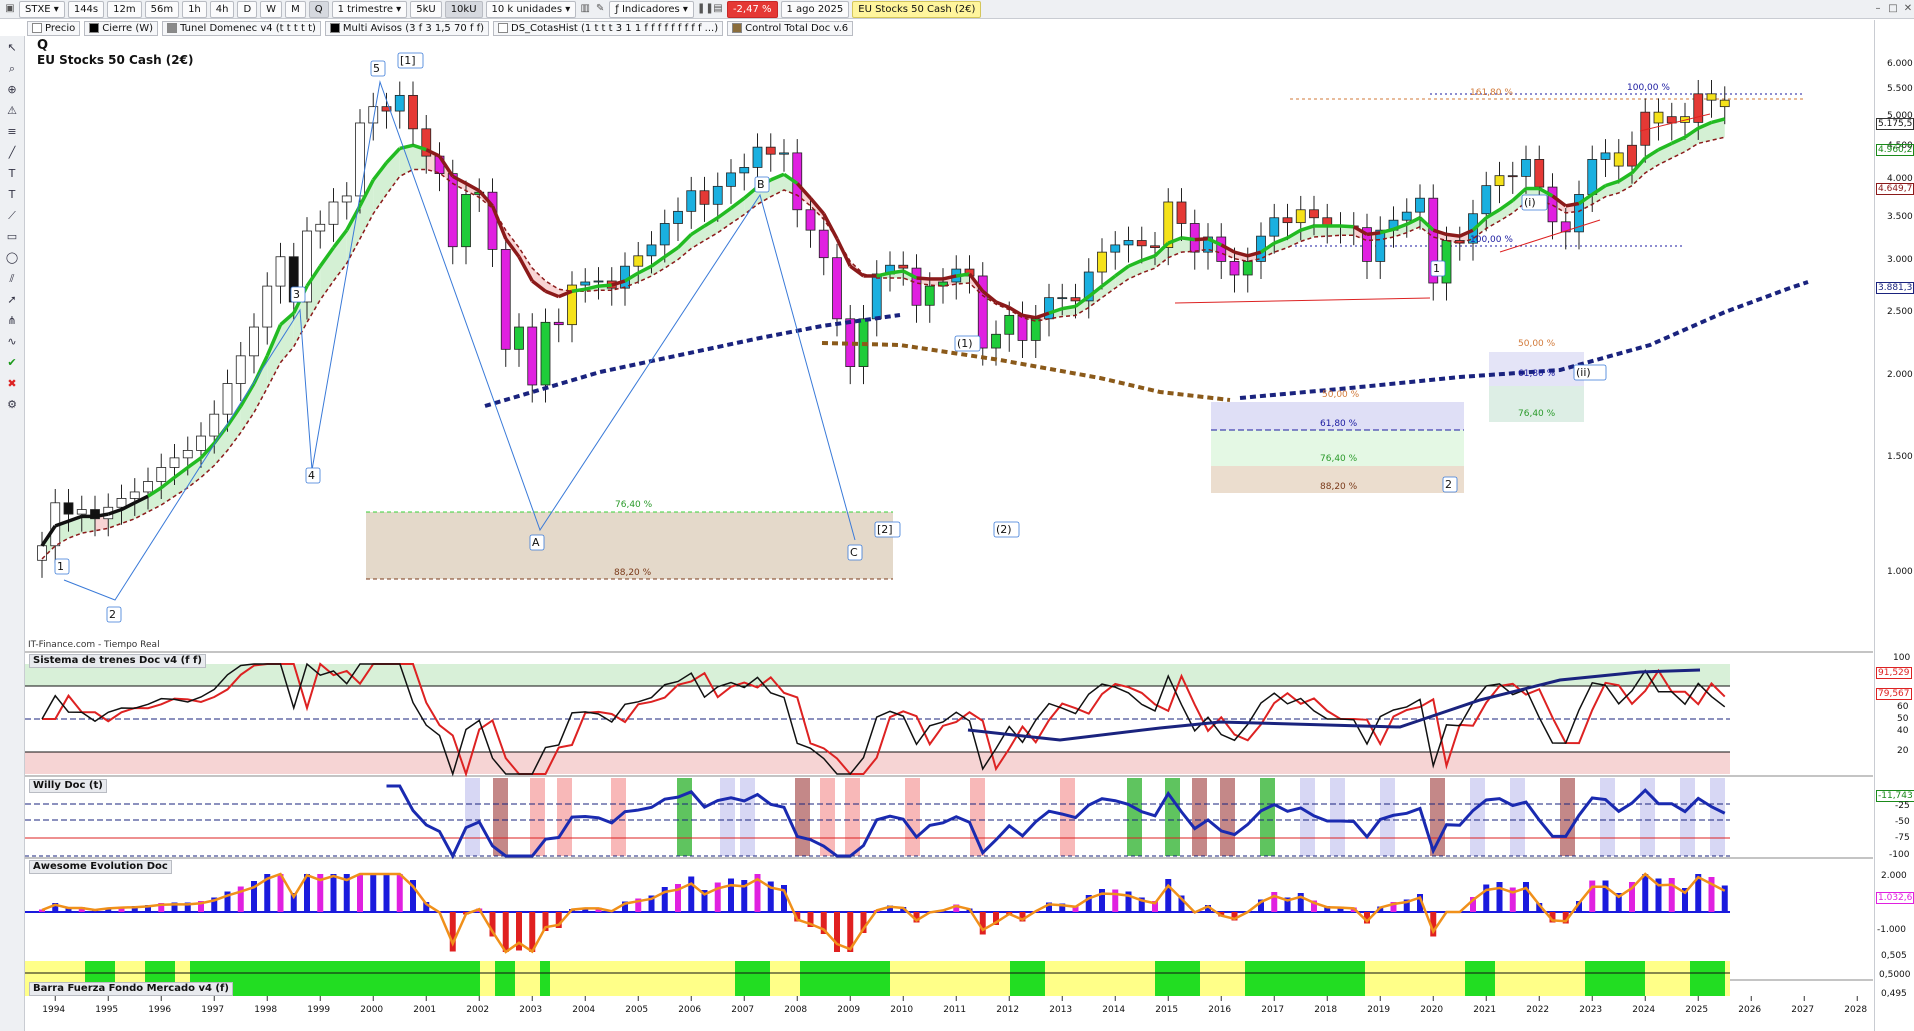 The height and width of the screenshot is (1031, 1914). Describe the element at coordinates (408, 60) in the screenshot. I see `wave-label: [1]` at that location.